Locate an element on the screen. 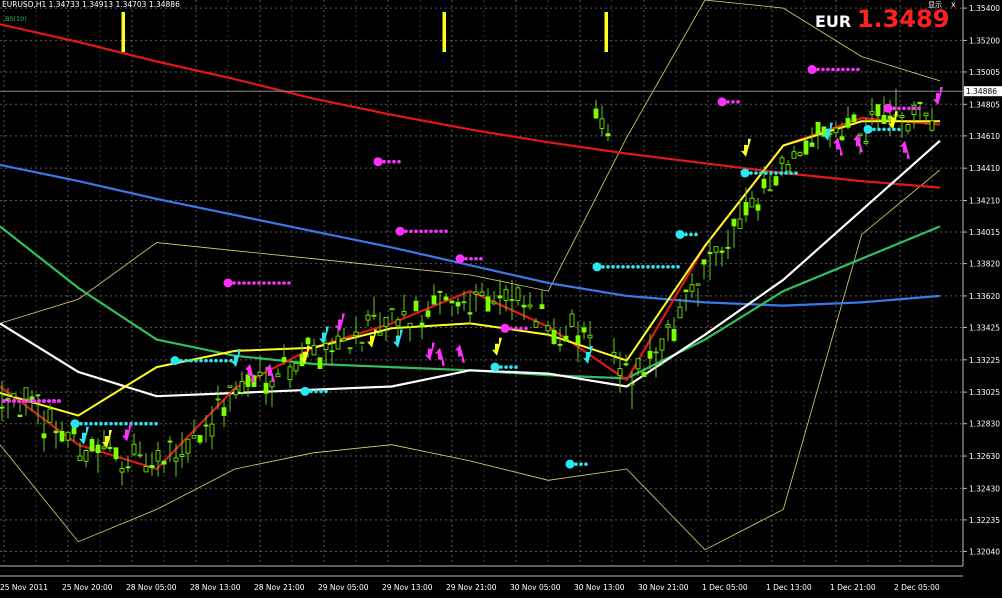  x-tick-label: 29 Nov 21:00 is located at coordinates (471, 587).